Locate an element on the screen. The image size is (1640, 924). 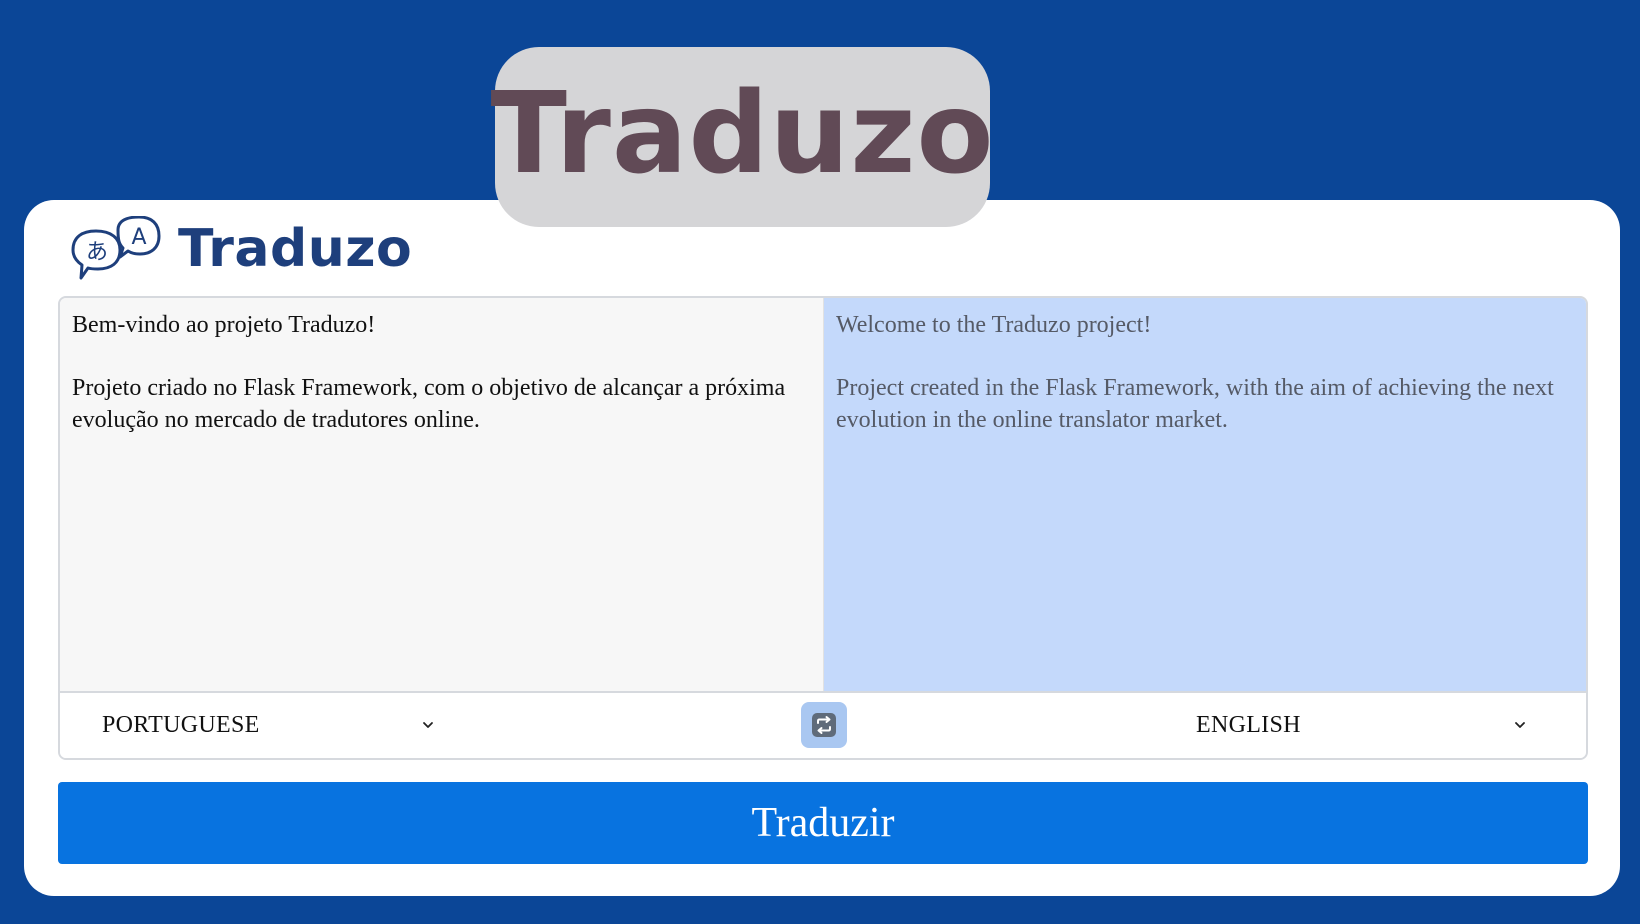
logo-glyph-a: A is located at coordinates (138, 237).